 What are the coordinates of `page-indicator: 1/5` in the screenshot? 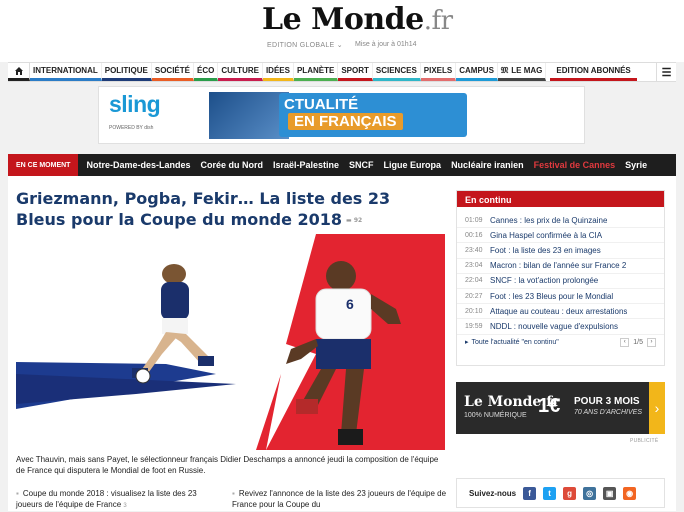 It's located at (638, 342).